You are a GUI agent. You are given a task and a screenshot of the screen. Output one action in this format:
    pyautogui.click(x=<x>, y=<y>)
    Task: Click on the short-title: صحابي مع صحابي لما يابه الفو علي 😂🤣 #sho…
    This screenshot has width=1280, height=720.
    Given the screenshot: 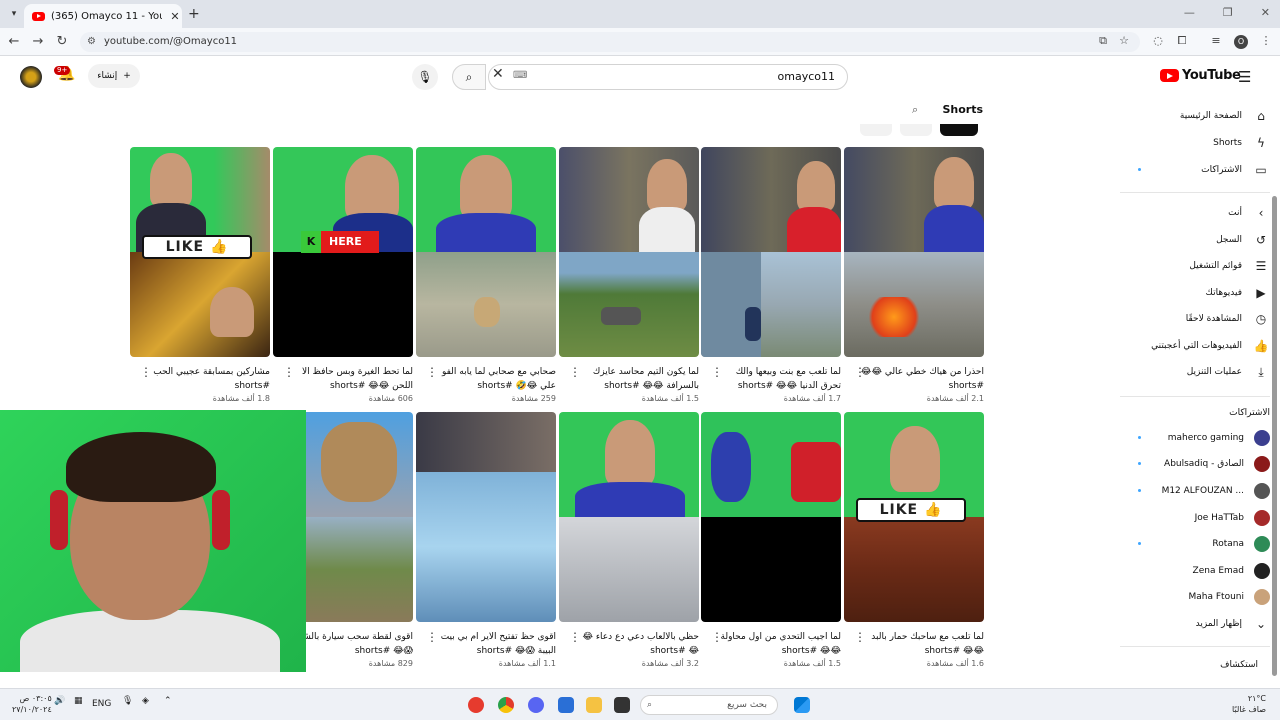 What is the action you would take?
    pyautogui.click(x=498, y=379)
    